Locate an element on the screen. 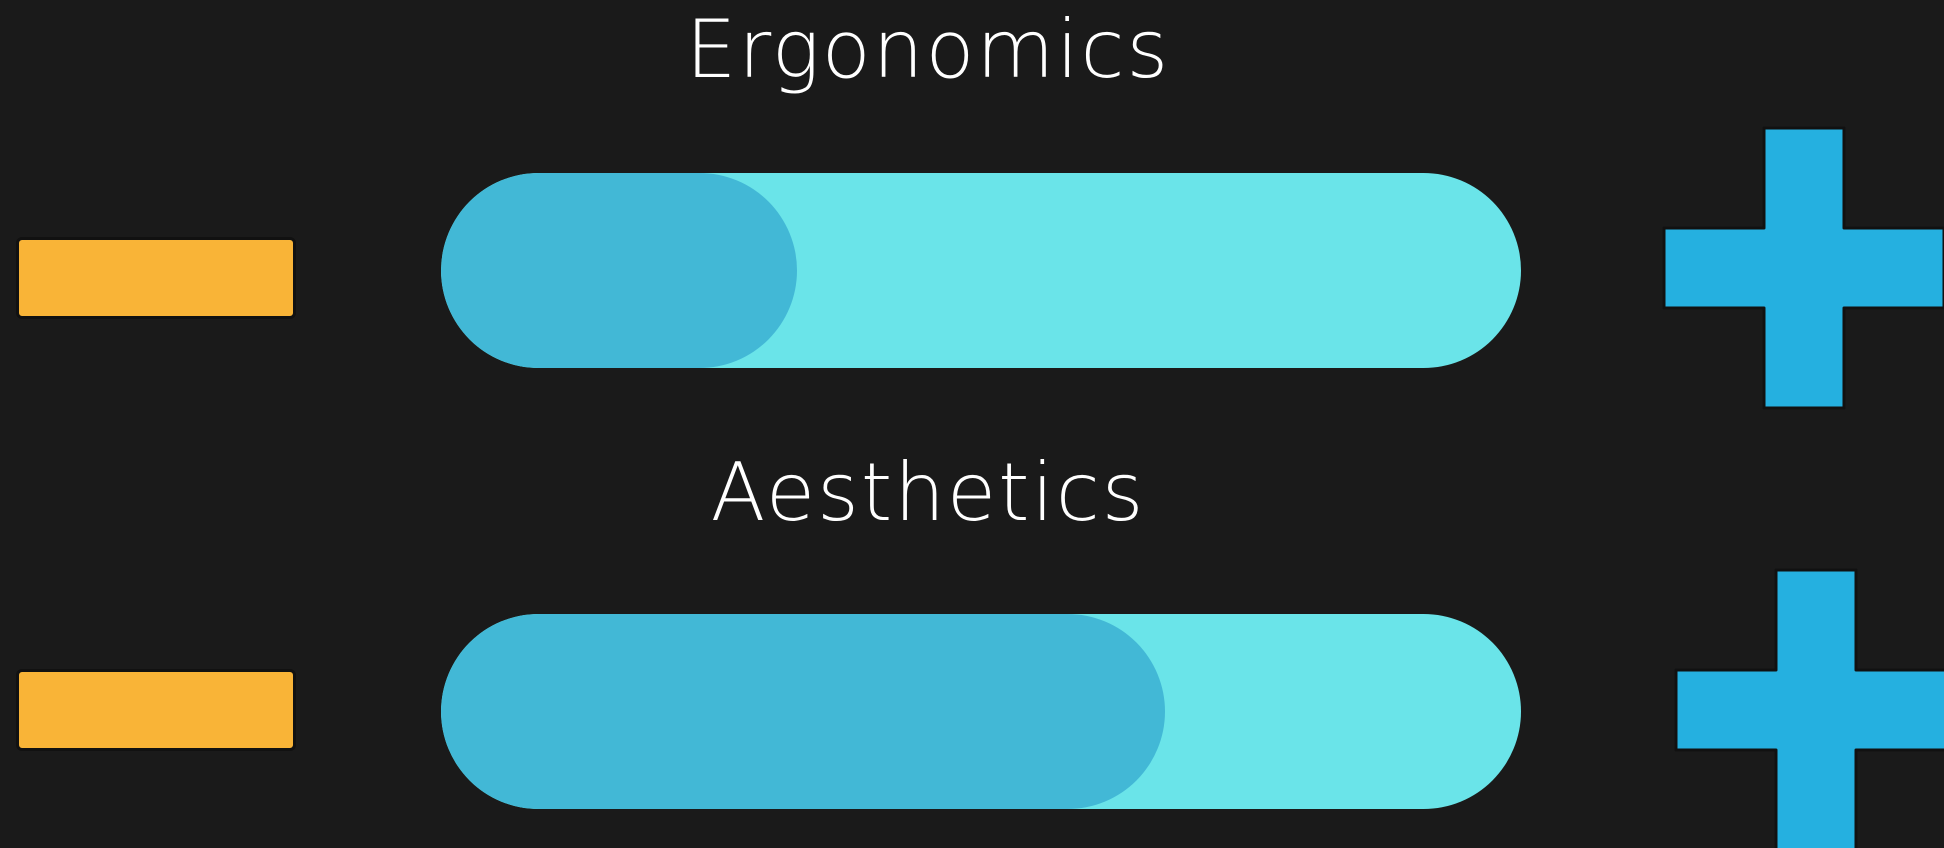  increase-ergonomics-button is located at coordinates (1803, 268).